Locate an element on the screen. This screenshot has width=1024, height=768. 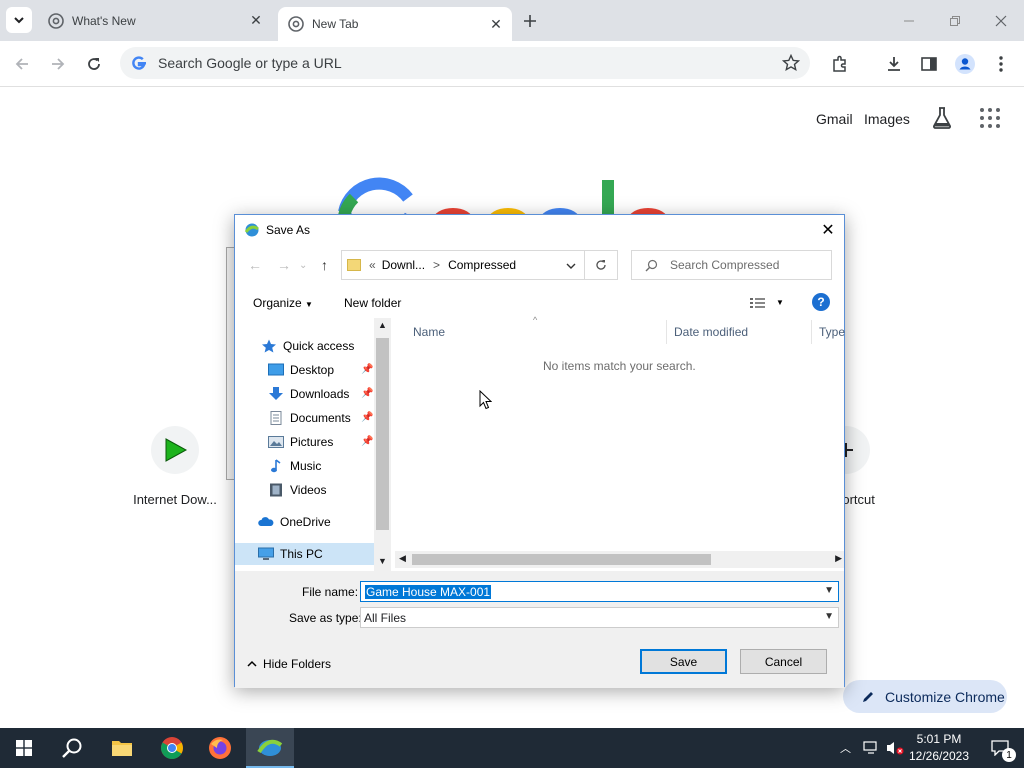
extensions-button is located at coordinates (840, 64).